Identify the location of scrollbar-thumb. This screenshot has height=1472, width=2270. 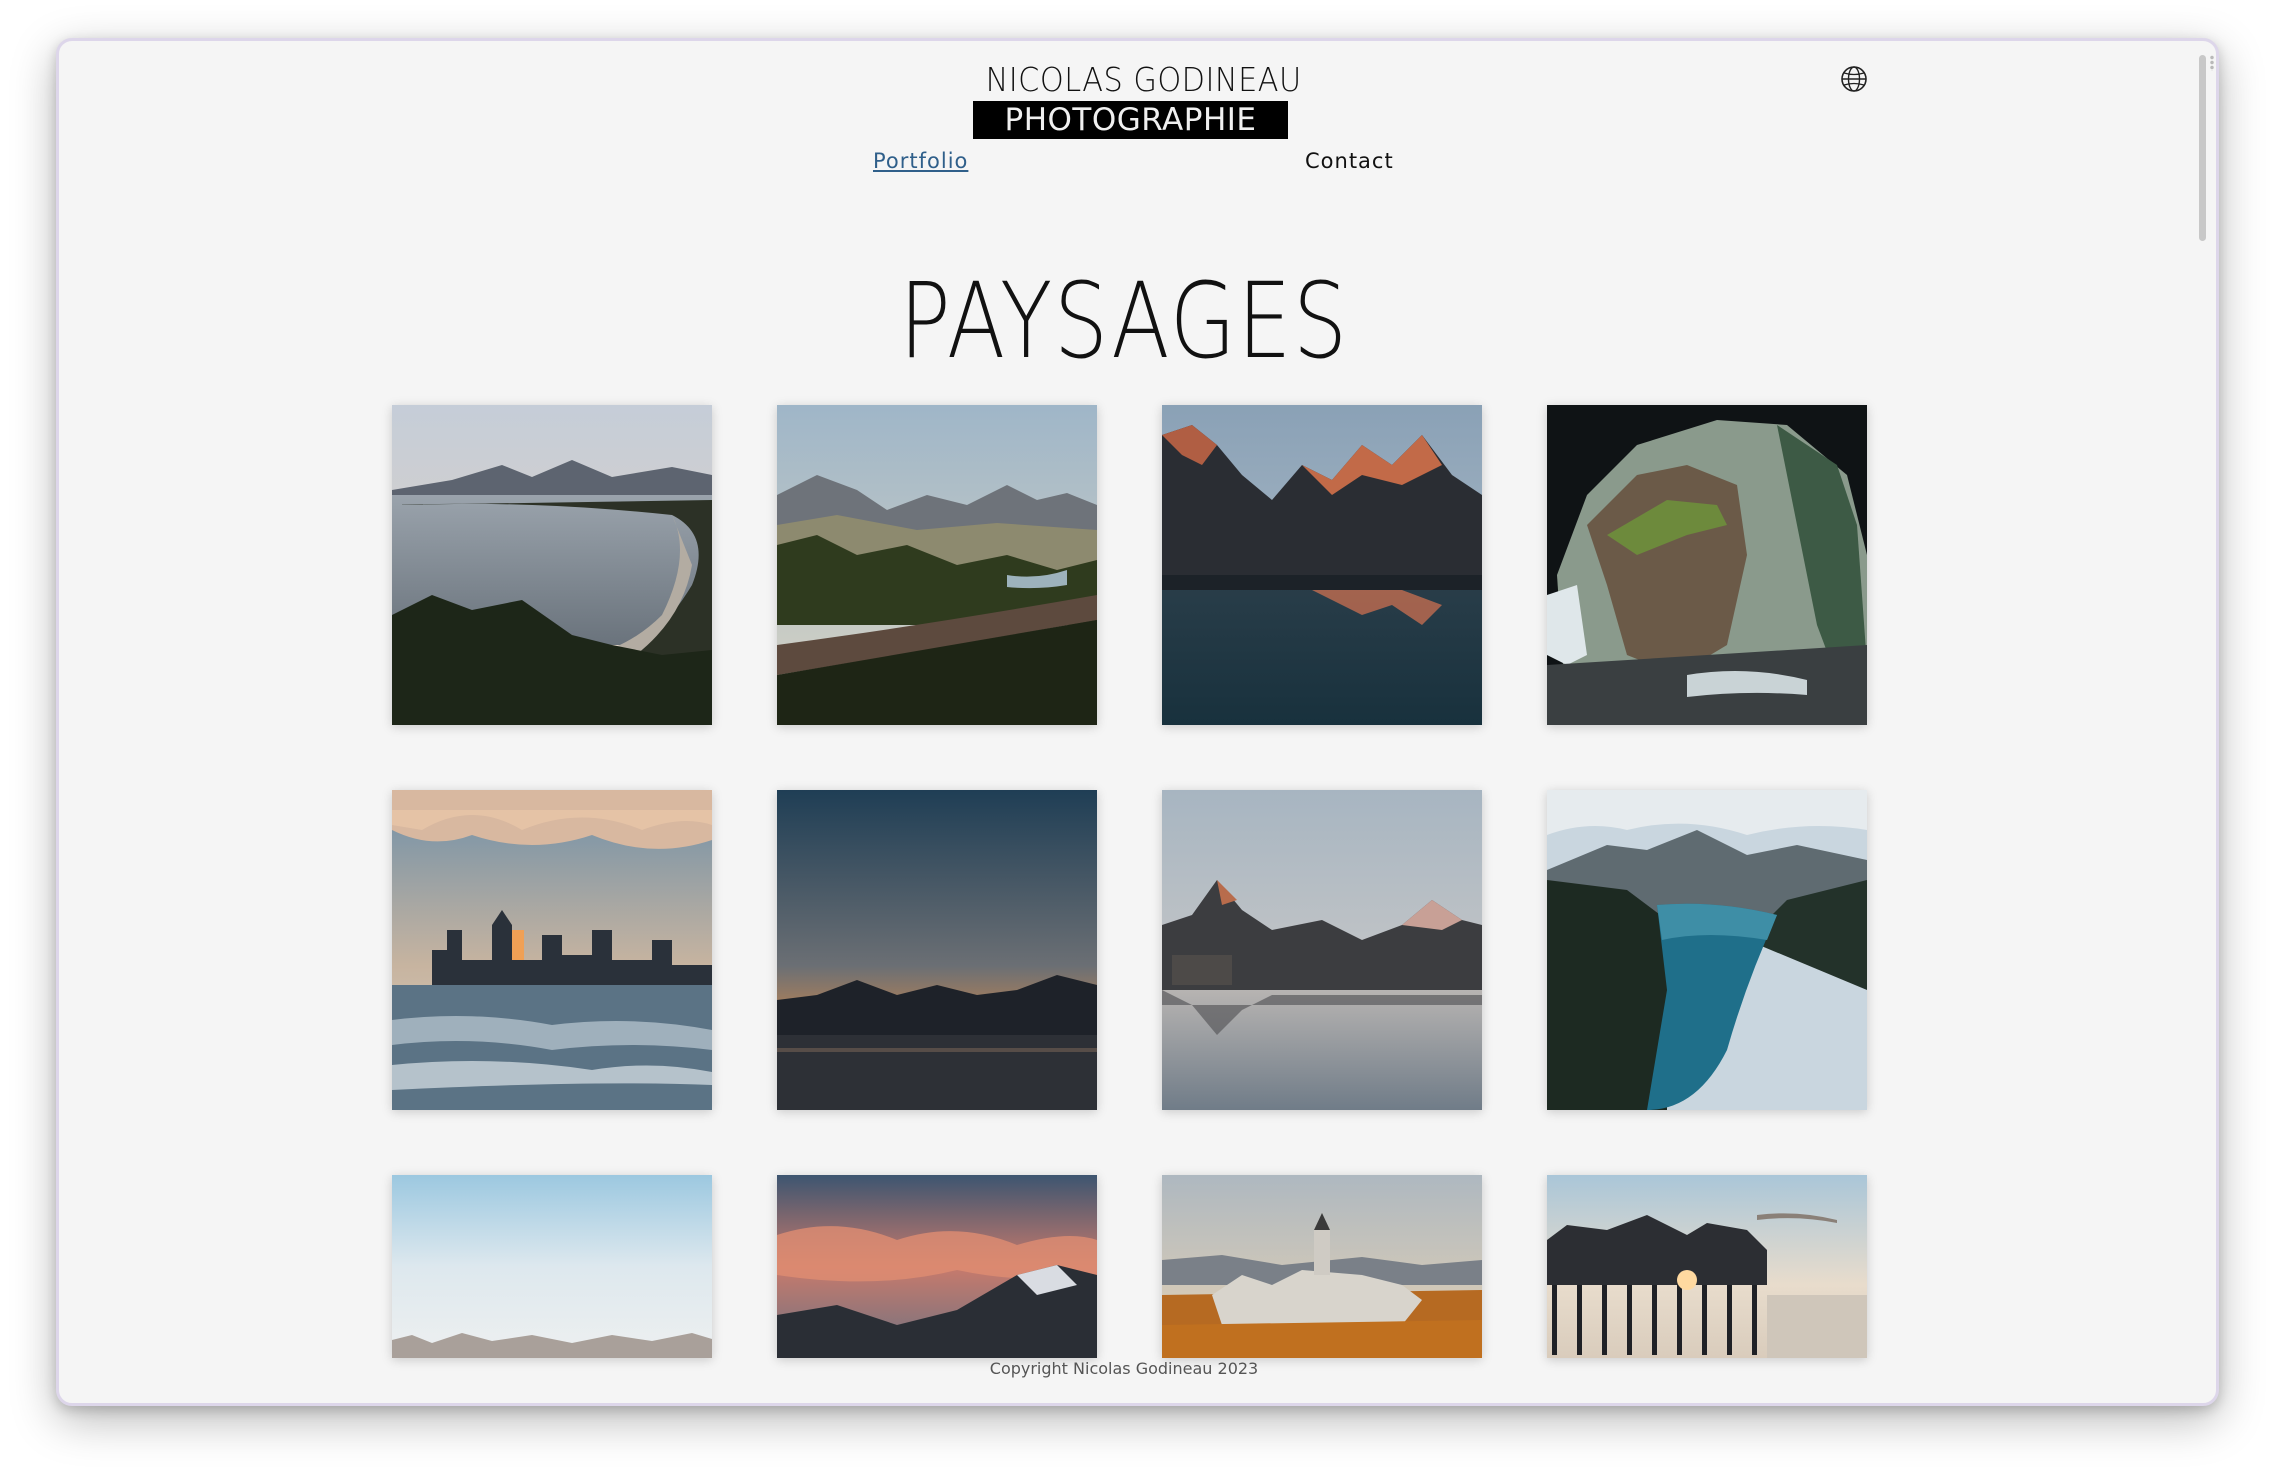
(2202, 148).